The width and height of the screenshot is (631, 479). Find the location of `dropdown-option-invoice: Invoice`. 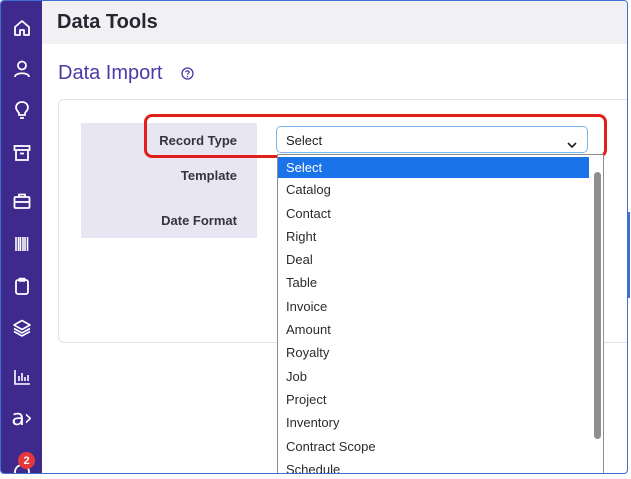

dropdown-option-invoice: Invoice is located at coordinates (433, 307).